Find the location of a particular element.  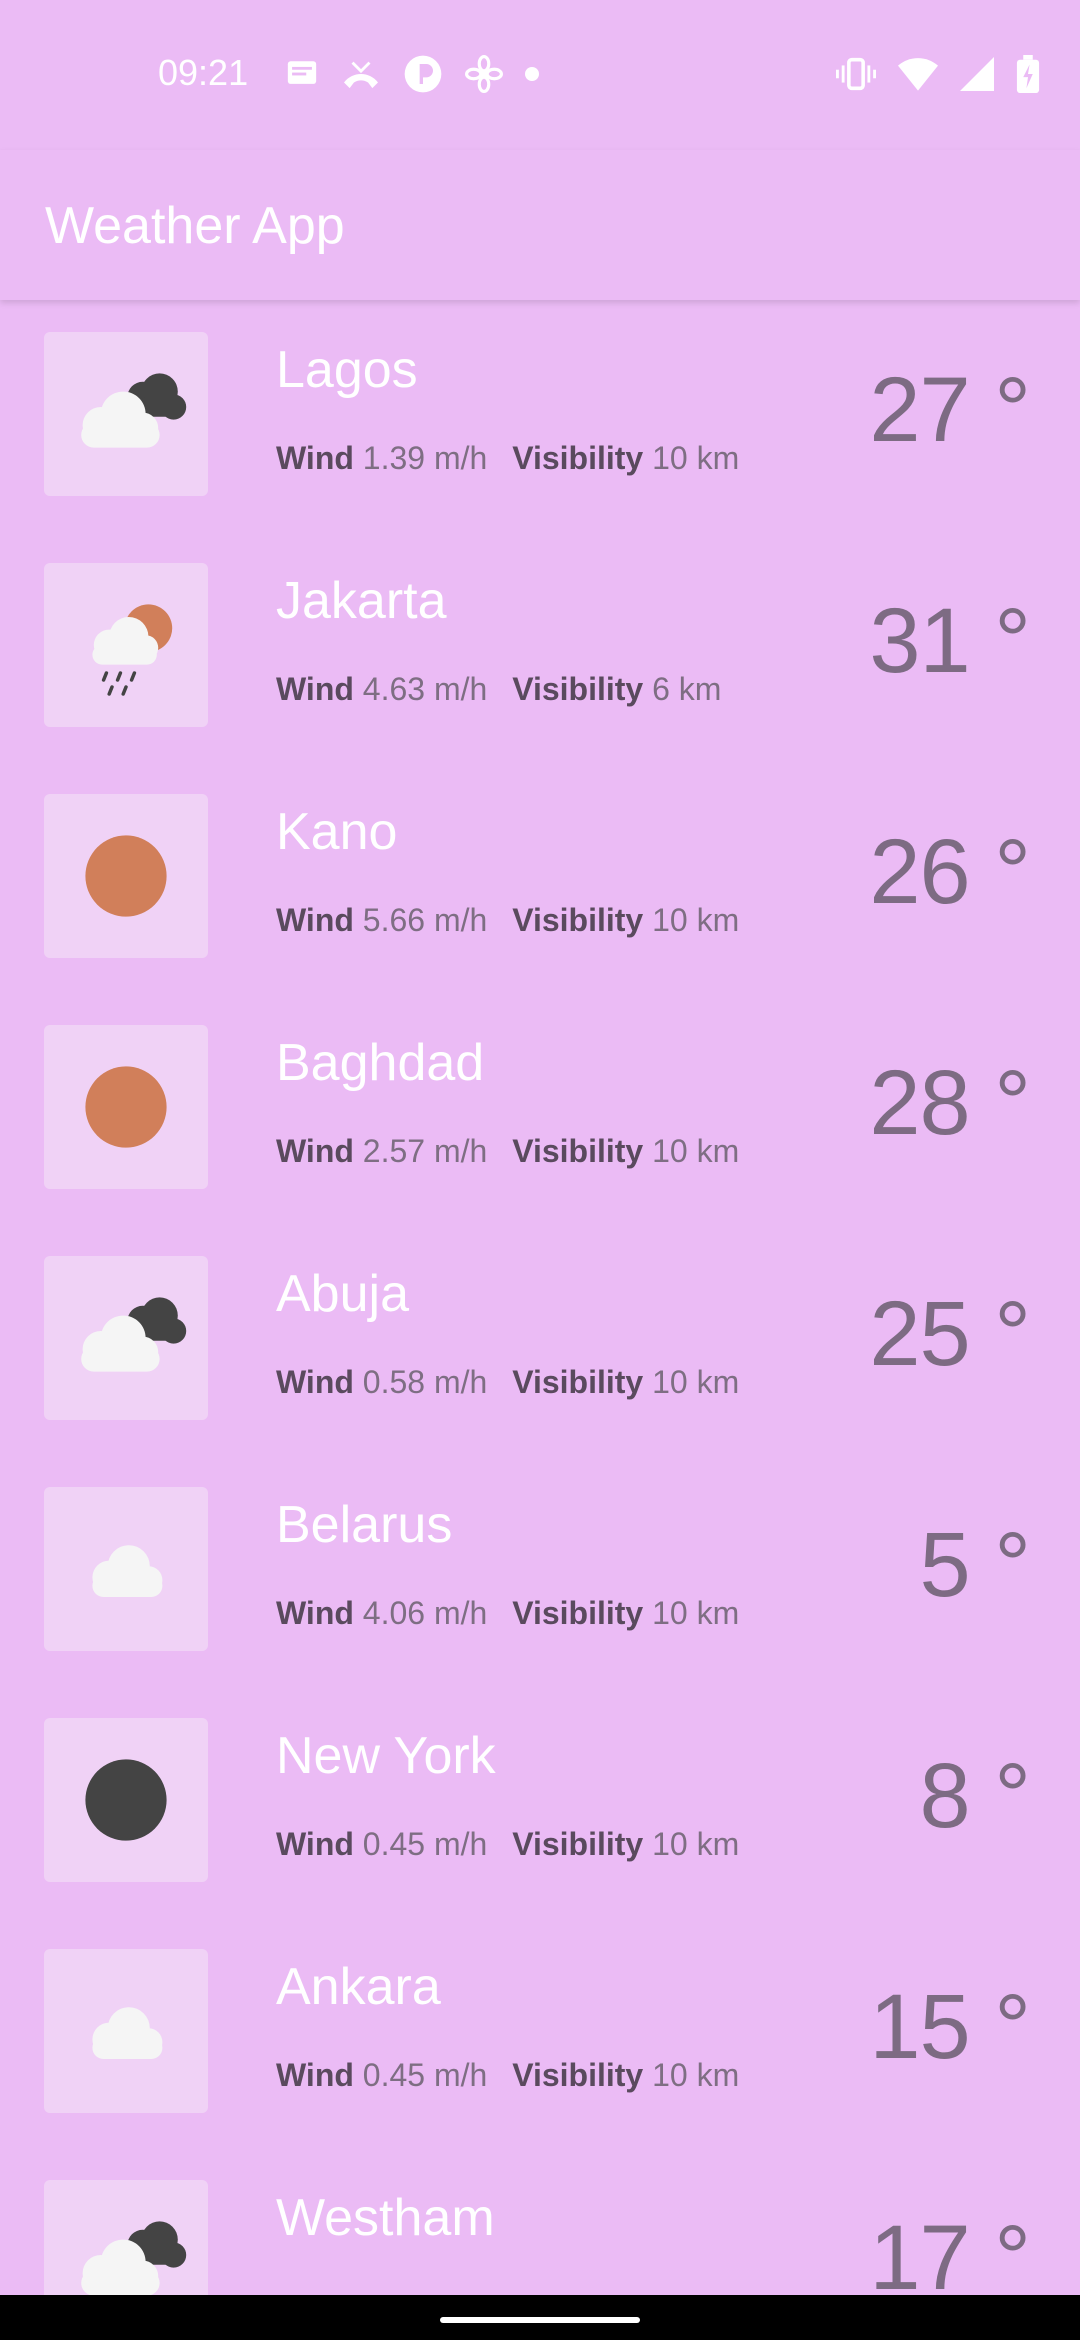

moon-icon is located at coordinates (126, 1800).